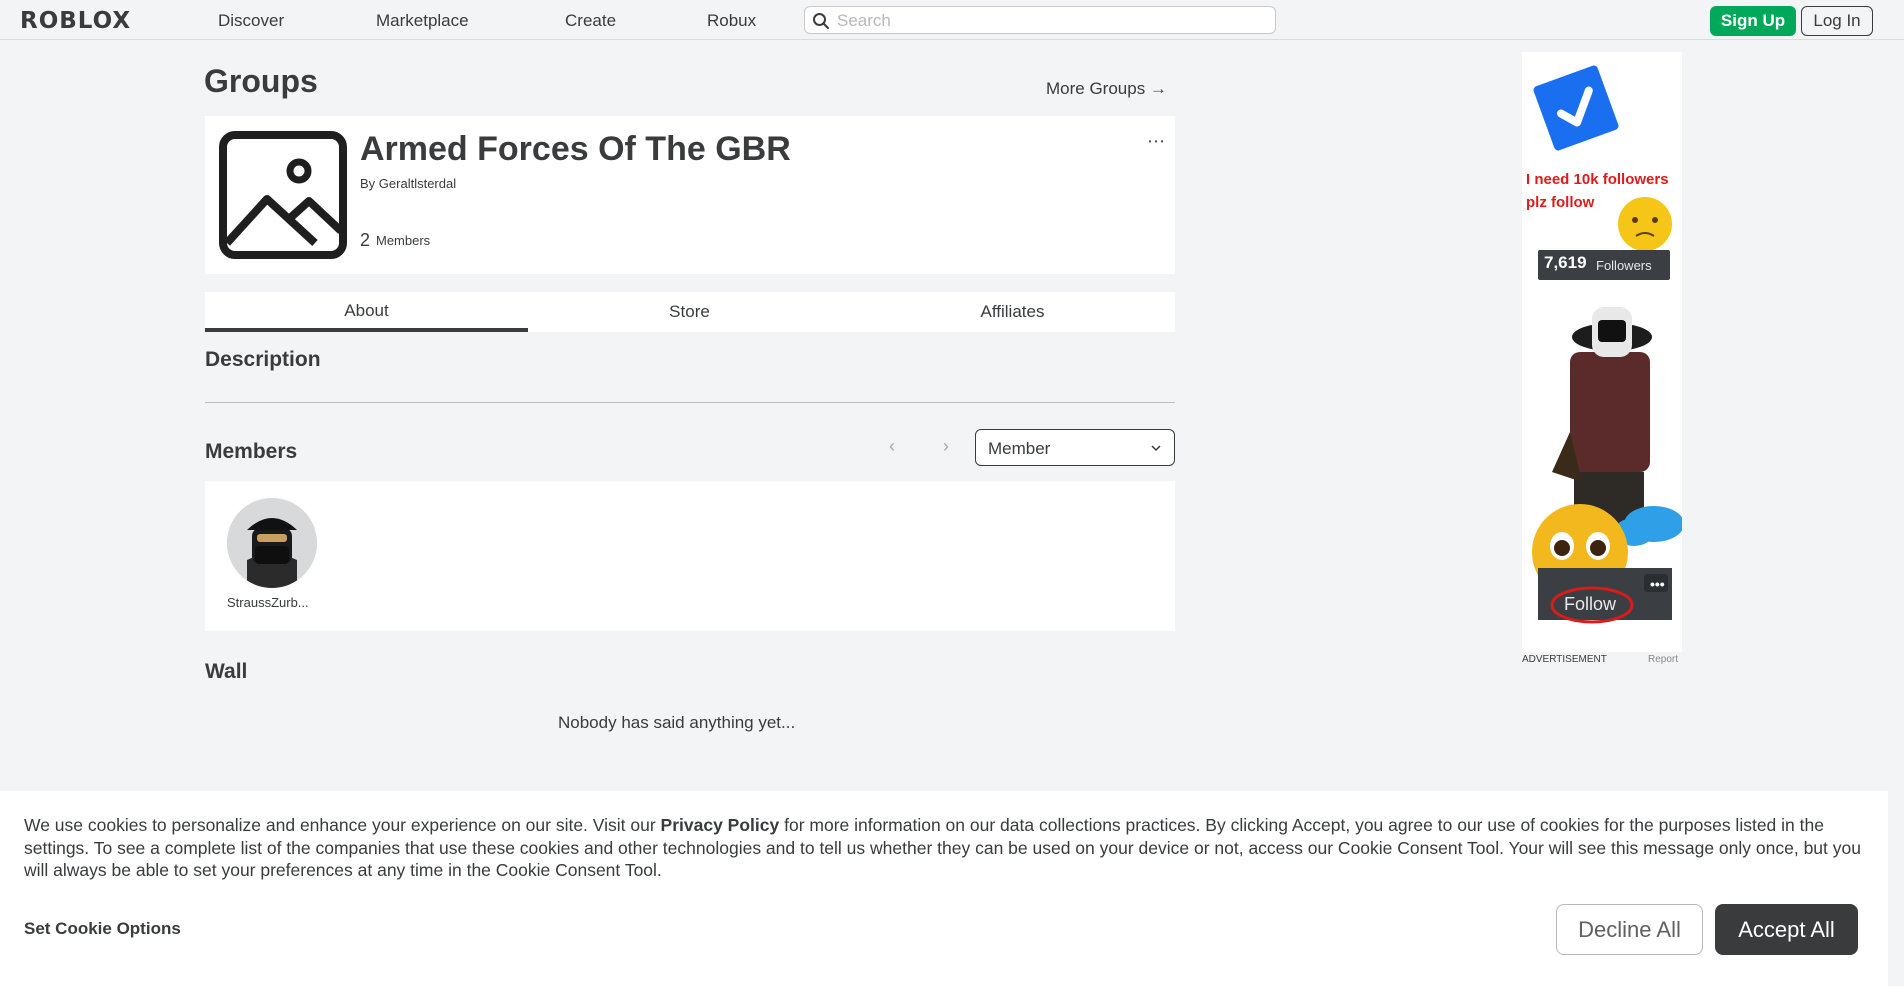  Describe the element at coordinates (1896, 513) in the screenshot. I see `scrollbar` at that location.